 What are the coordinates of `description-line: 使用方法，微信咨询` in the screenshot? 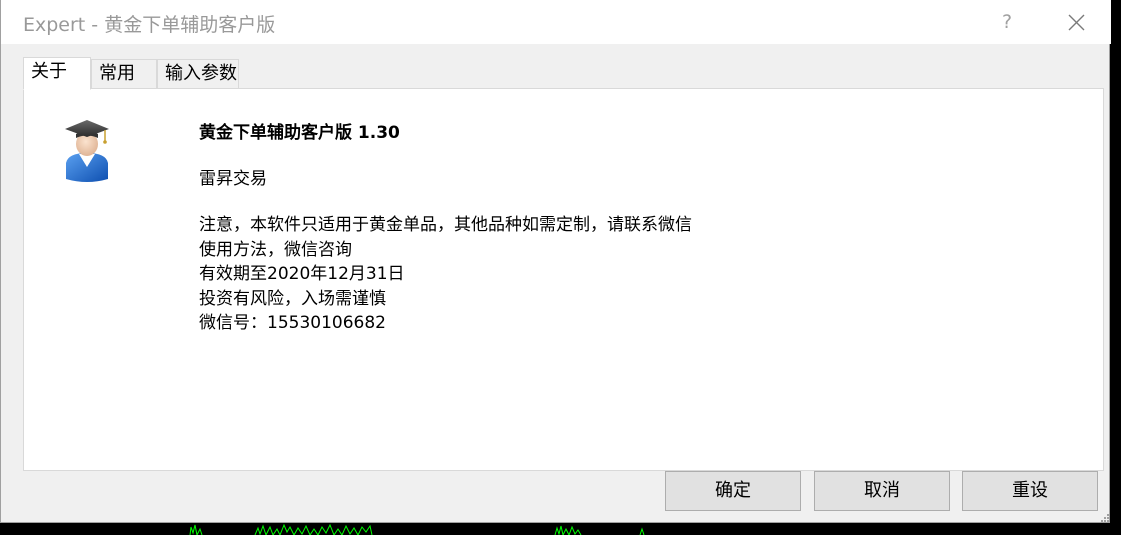 It's located at (275, 249).